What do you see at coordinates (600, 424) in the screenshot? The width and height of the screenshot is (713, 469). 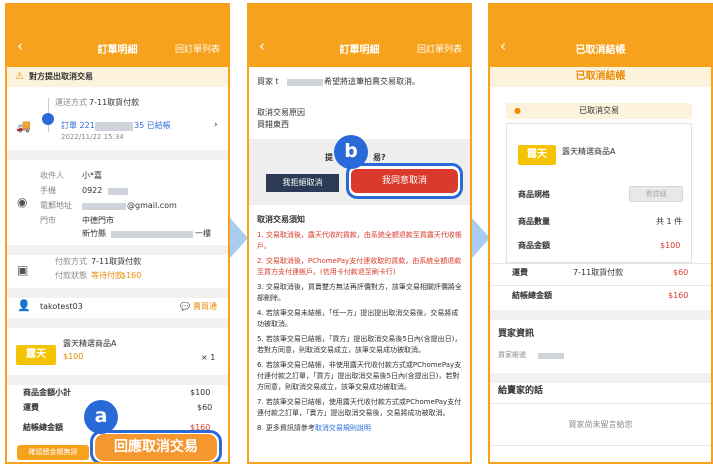 I see `note-empty-text: 買家尚未留言給您` at bounding box center [600, 424].